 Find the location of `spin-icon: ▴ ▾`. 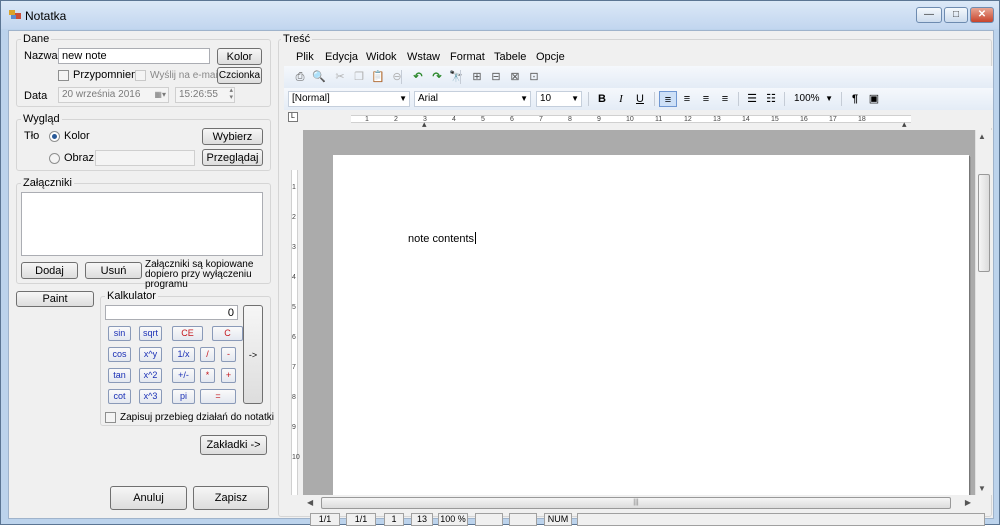

spin-icon: ▴ ▾ is located at coordinates (231, 94).